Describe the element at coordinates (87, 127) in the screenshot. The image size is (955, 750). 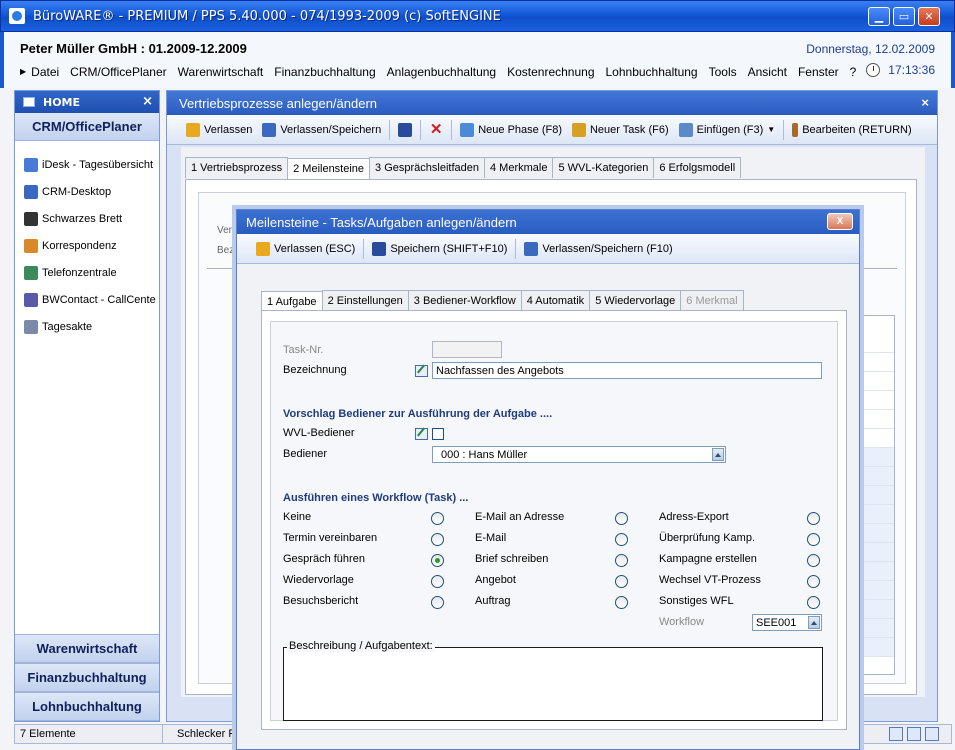
I see `sidebar-section-crm: CRM/OfficePlaner` at that location.